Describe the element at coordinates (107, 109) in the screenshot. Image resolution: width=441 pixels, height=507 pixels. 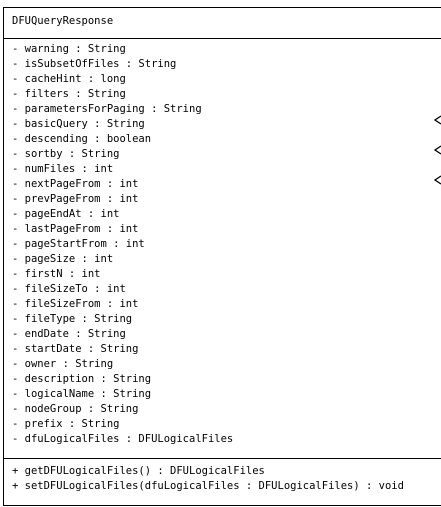
I see `attribute-row: - parametersForPaging : String` at that location.